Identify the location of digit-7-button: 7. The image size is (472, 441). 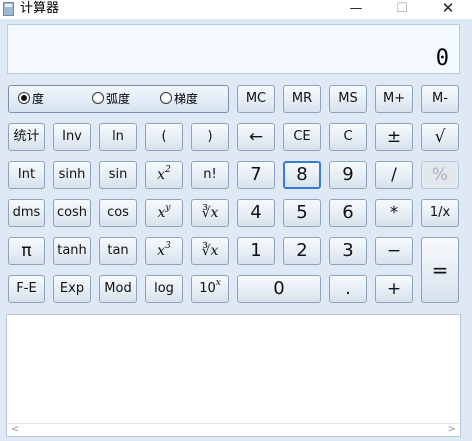
(256, 175).